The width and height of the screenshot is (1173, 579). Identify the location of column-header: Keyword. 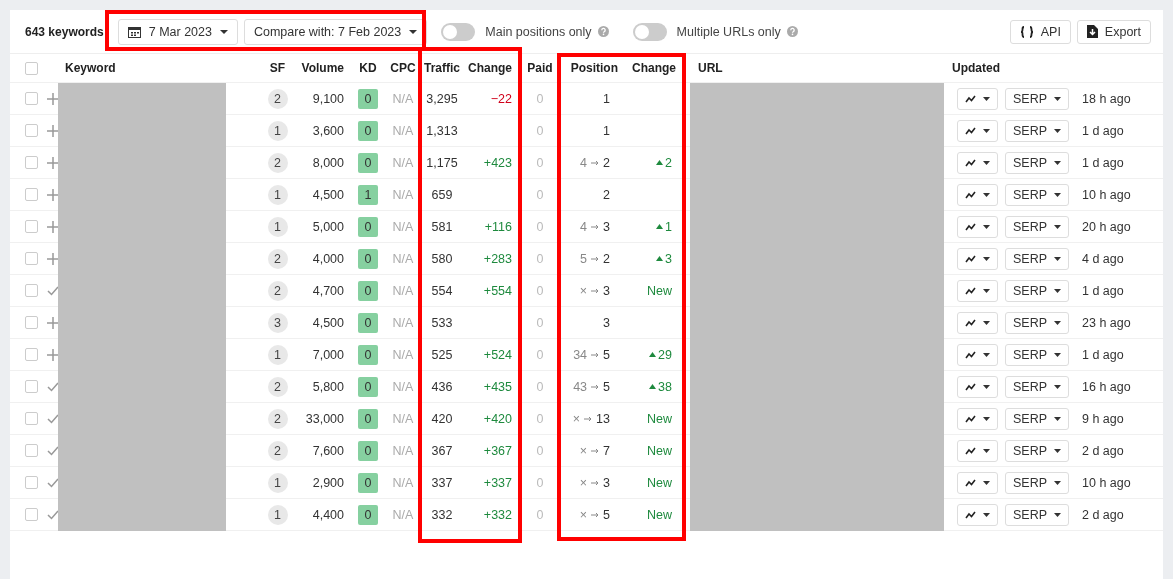
(158, 68).